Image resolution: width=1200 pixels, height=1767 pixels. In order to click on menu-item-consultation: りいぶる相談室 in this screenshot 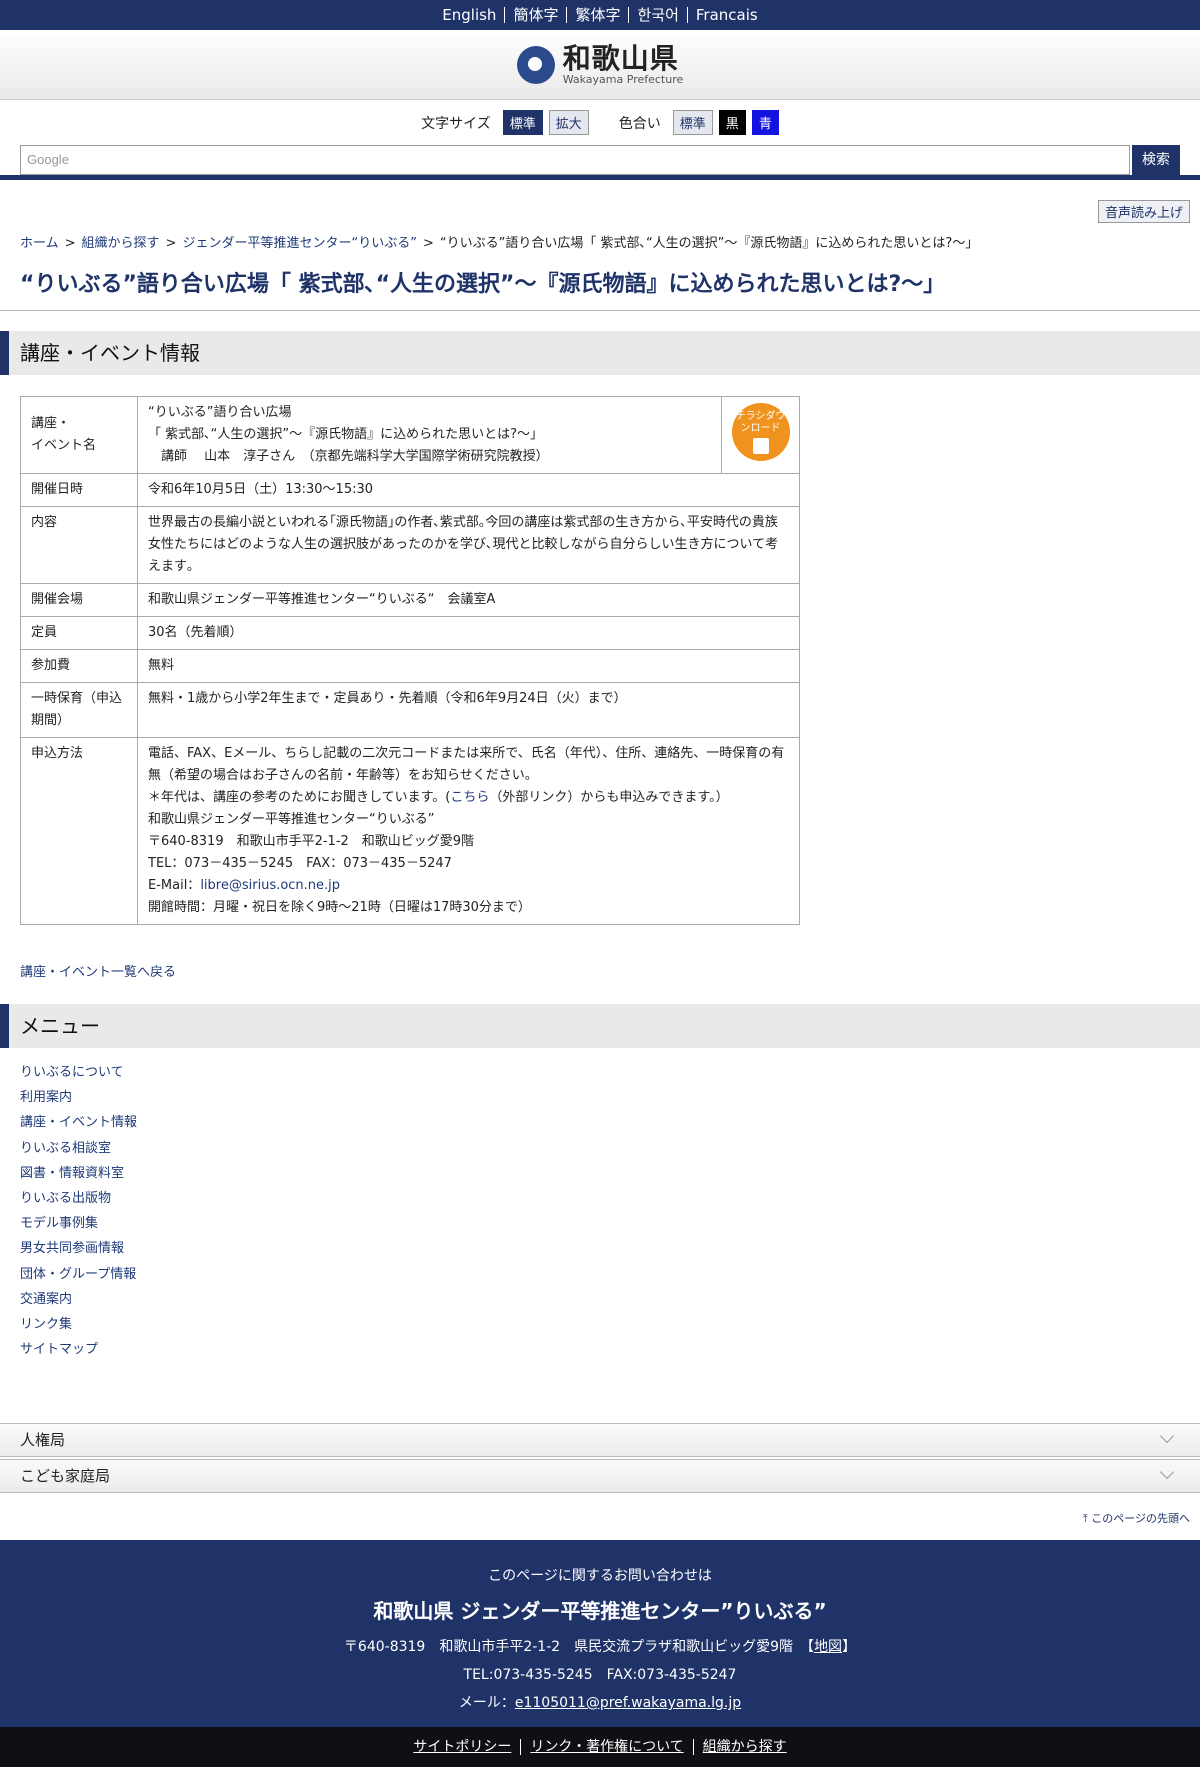, I will do `click(65, 1148)`.